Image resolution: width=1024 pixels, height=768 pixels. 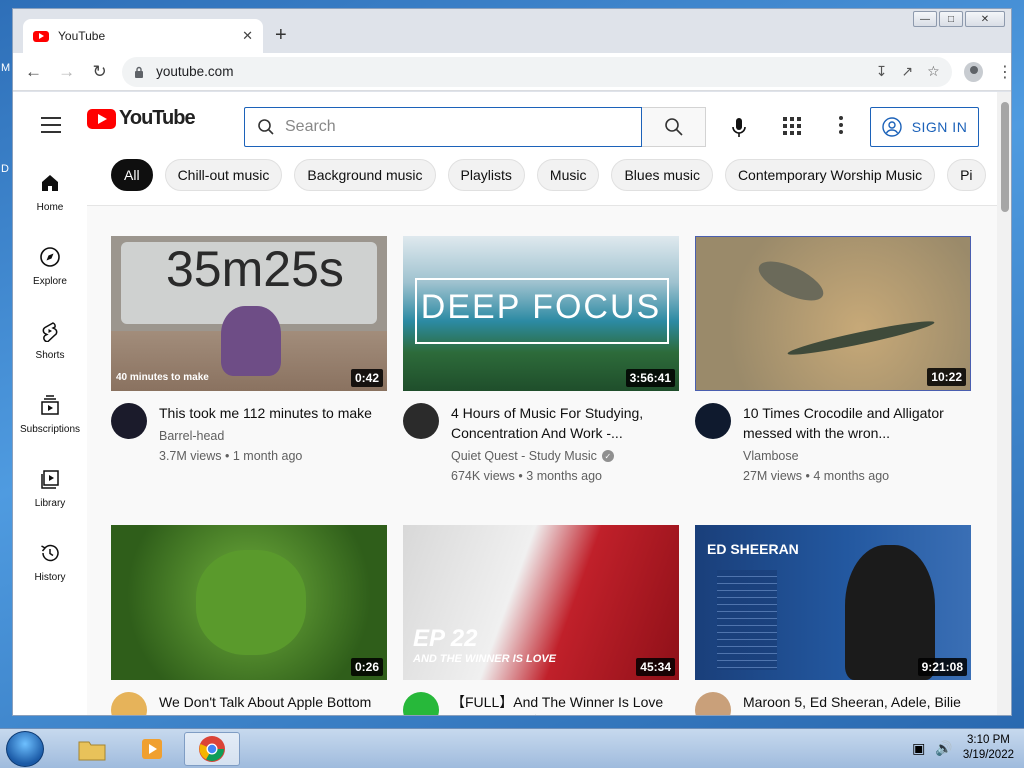 I want to click on sidebar-item-library: Library, so click(x=50, y=488).